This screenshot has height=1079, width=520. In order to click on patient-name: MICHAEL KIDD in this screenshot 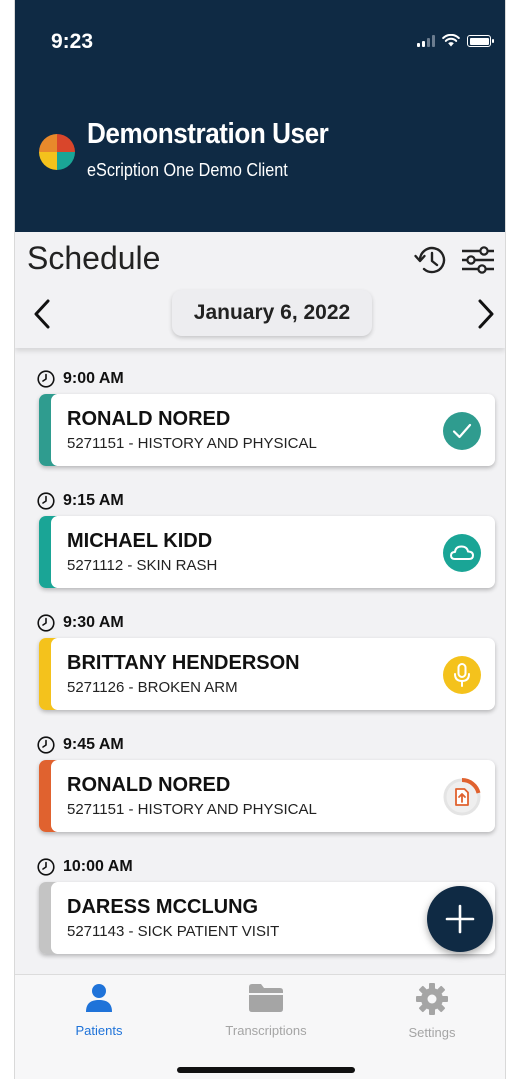, I will do `click(140, 541)`.